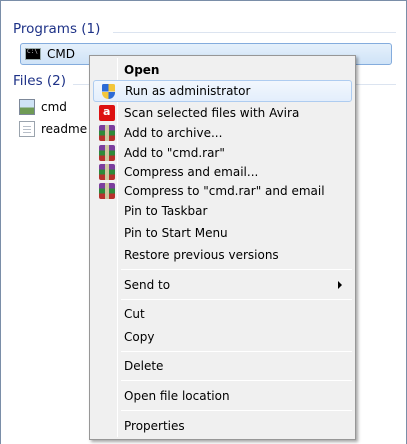 The image size is (407, 444). Describe the element at coordinates (139, 337) in the screenshot. I see `menu-item-label: Copy` at that location.